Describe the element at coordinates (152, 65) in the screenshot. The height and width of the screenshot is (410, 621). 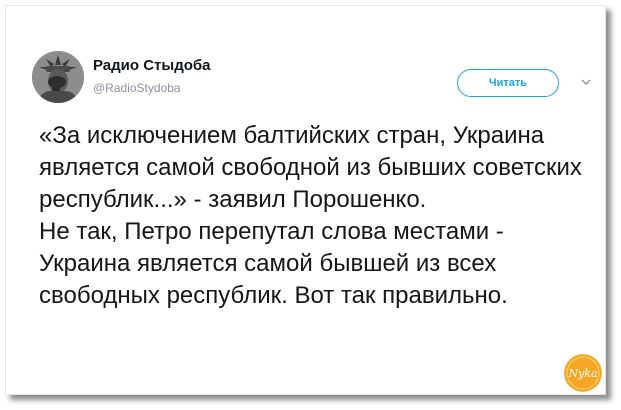
I see `display-name: Радио Стыдоба` at that location.